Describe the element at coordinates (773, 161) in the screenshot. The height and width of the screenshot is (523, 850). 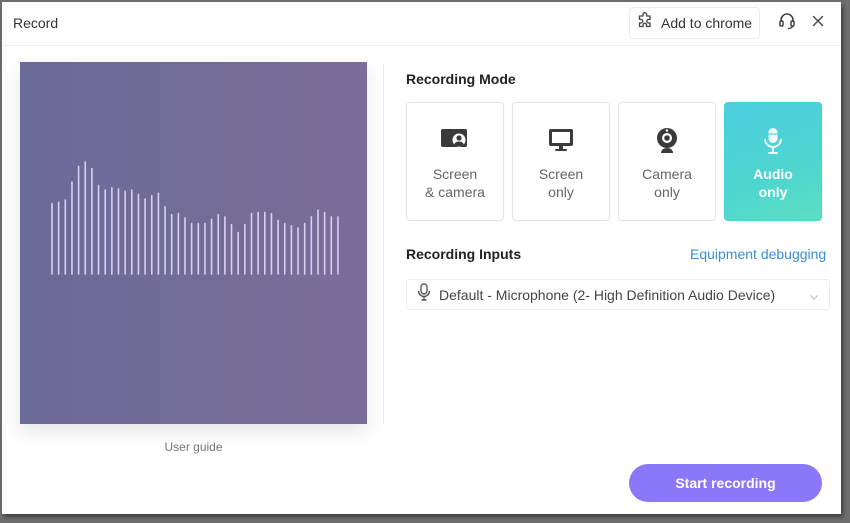
I see `mode-audio-only: Audio only` at that location.